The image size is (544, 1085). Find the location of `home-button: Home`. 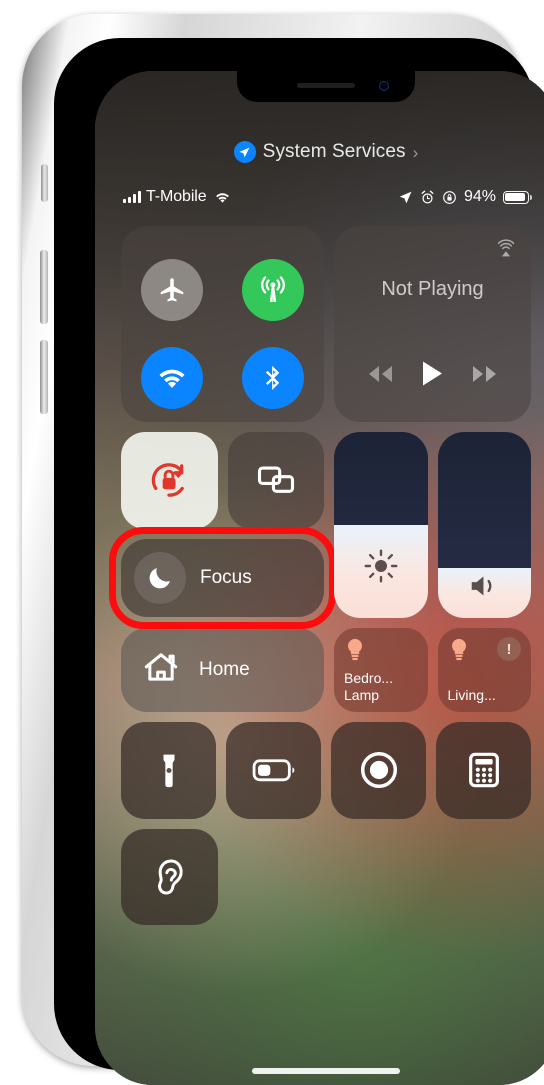

home-button: Home is located at coordinates (222, 670).